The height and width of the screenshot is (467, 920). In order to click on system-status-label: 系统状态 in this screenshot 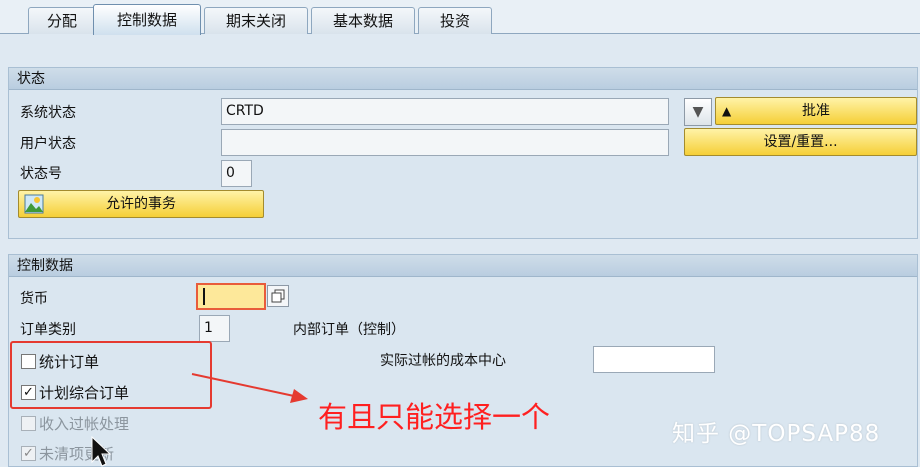, I will do `click(48, 113)`.